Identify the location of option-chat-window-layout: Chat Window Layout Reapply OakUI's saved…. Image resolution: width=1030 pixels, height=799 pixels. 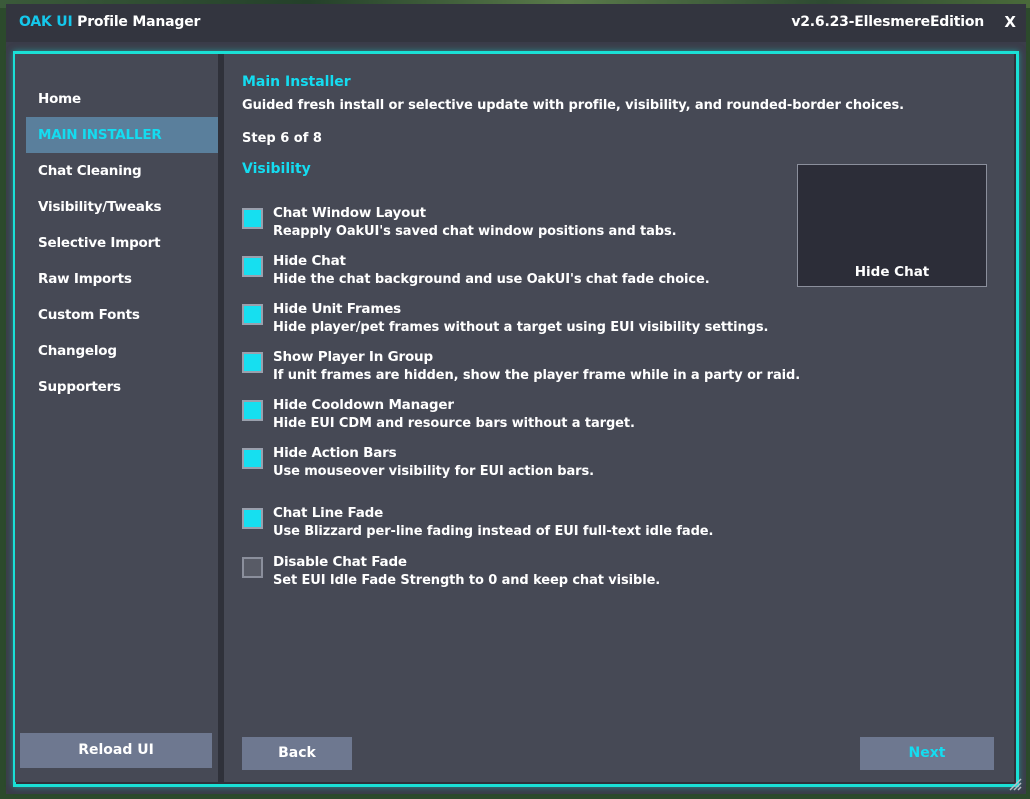
(522, 226).